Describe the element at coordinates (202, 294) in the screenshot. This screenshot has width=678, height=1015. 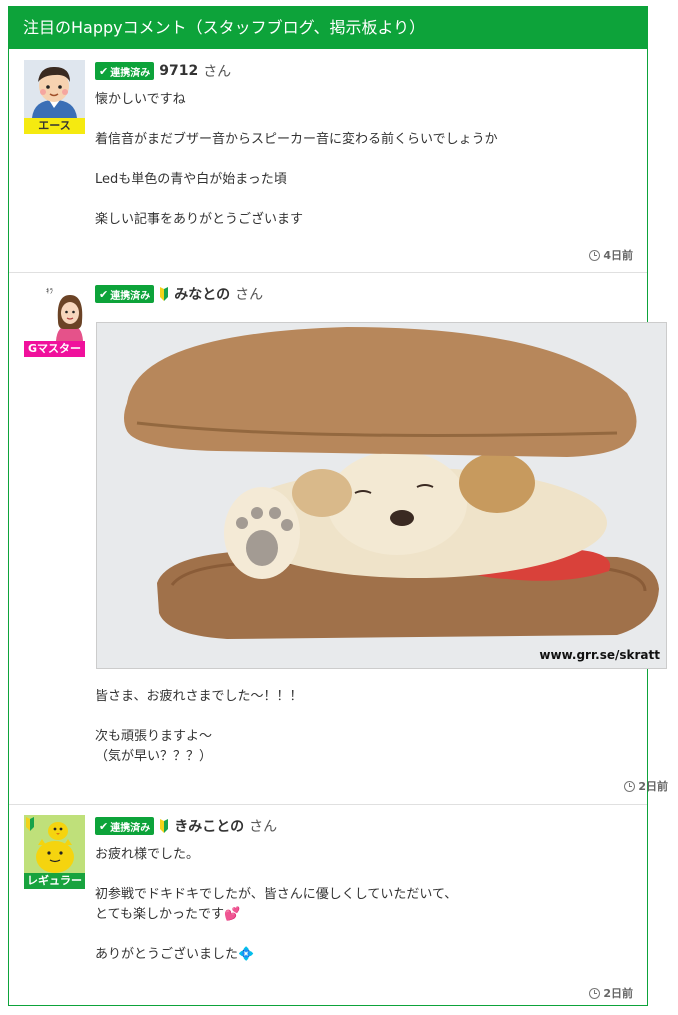
I see `username-link: みなとの` at that location.